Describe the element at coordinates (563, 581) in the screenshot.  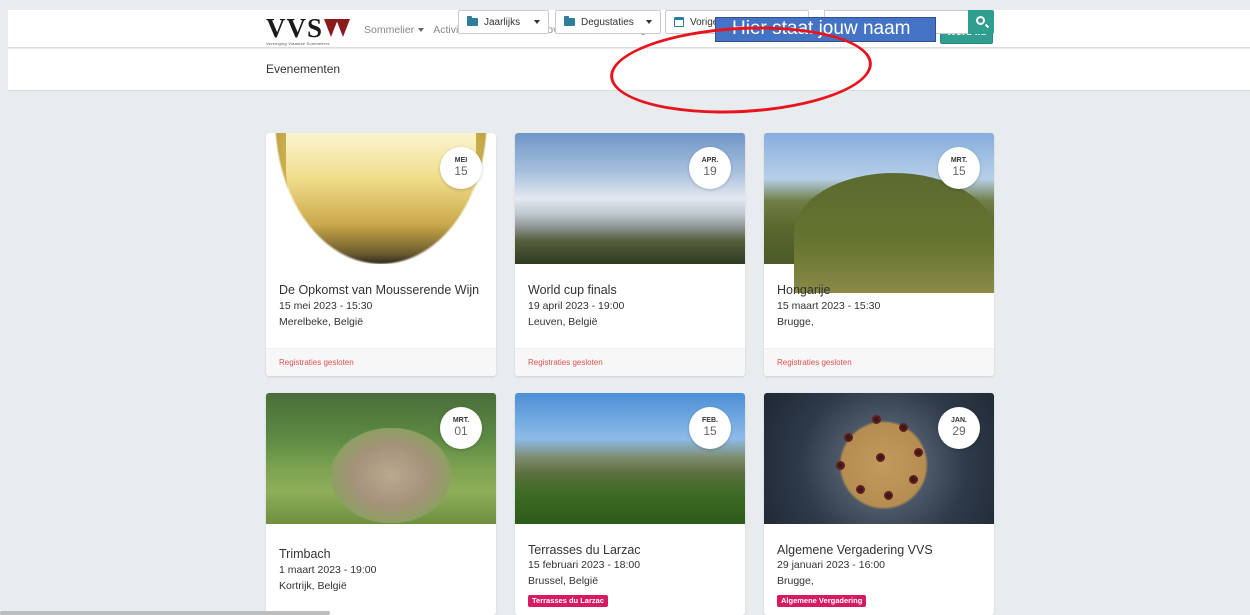
I see `event-location: Brussel, België` at that location.